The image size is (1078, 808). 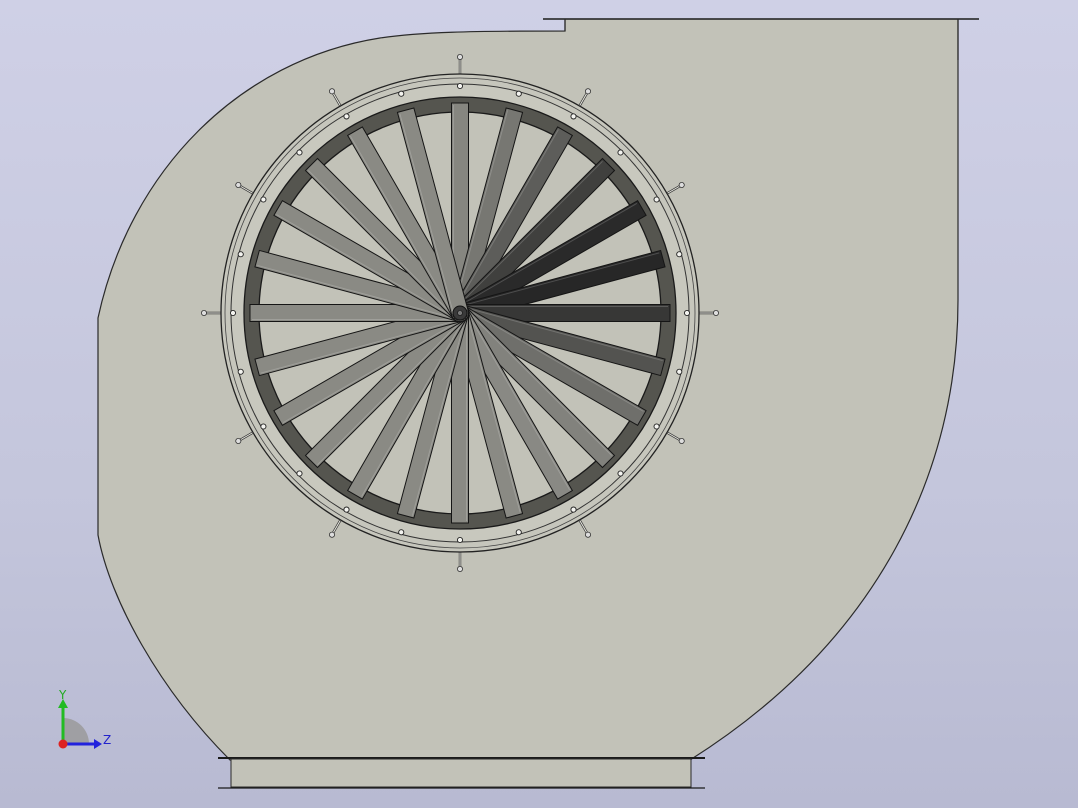 I want to click on coordinate-triad: Y Z, so click(x=84, y=718).